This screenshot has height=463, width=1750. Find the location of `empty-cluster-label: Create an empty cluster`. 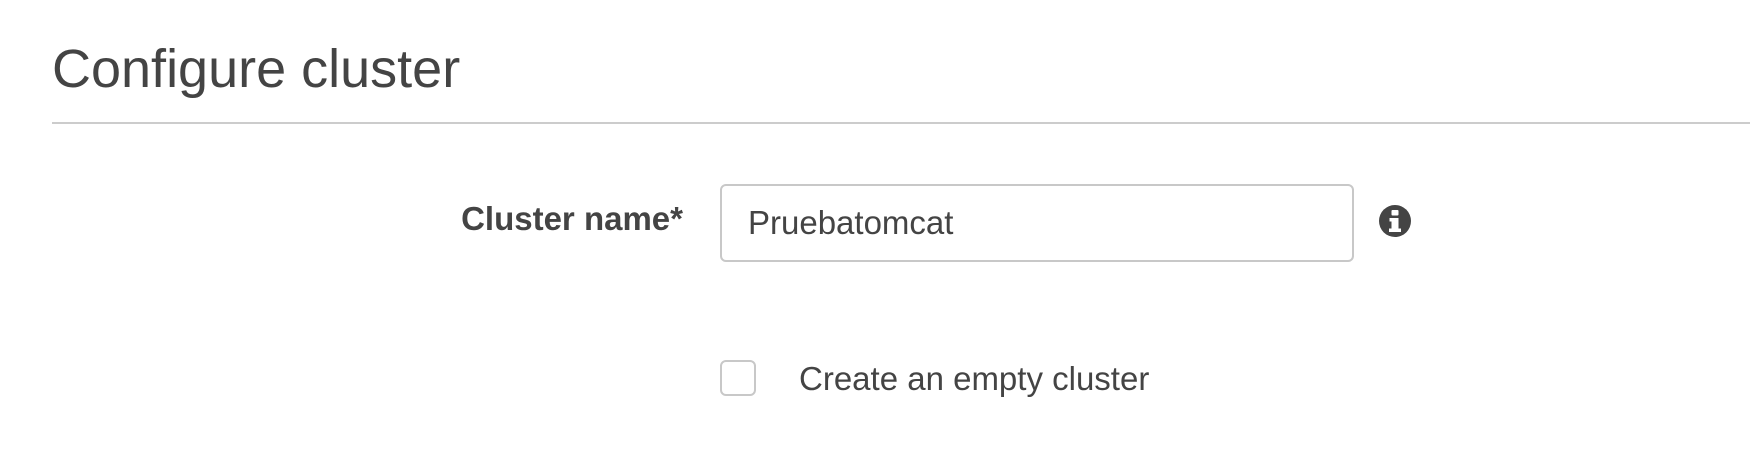

empty-cluster-label: Create an empty cluster is located at coordinates (974, 379).